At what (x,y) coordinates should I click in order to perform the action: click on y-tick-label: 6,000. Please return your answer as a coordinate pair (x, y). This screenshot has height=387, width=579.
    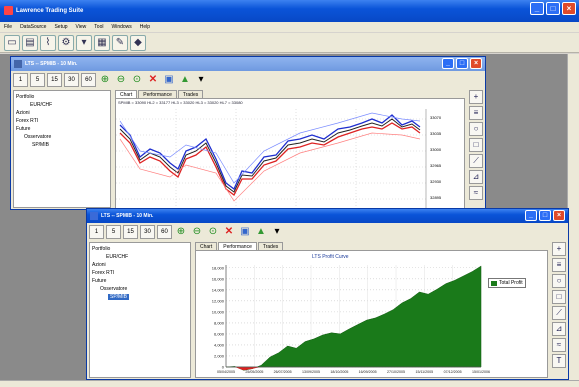
    Looking at the image, I should click on (219, 333).